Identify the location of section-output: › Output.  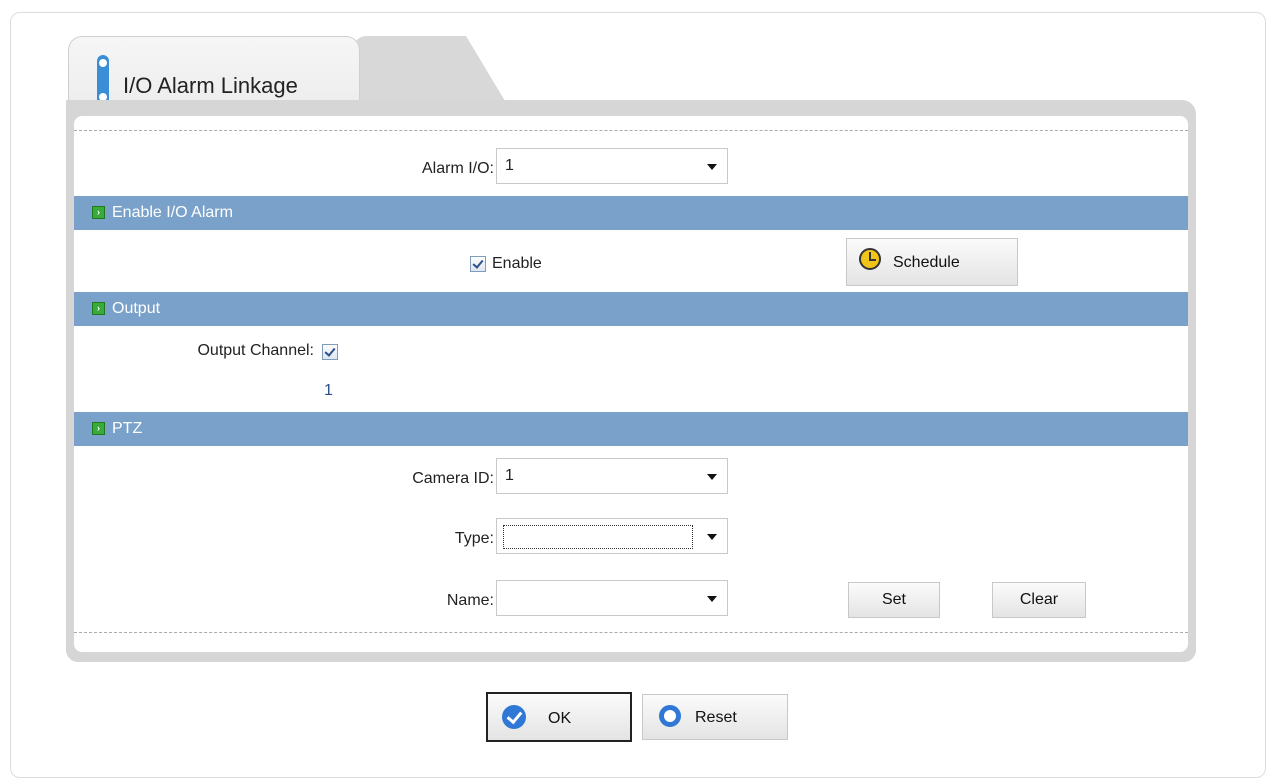
(631, 309).